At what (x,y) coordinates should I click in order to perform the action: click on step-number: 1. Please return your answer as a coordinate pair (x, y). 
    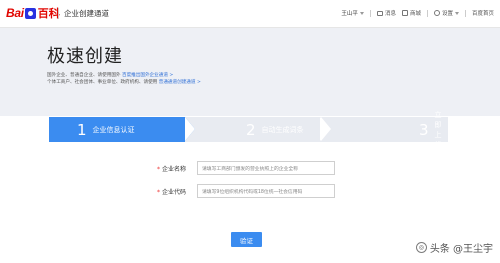
    Looking at the image, I should click on (82, 129).